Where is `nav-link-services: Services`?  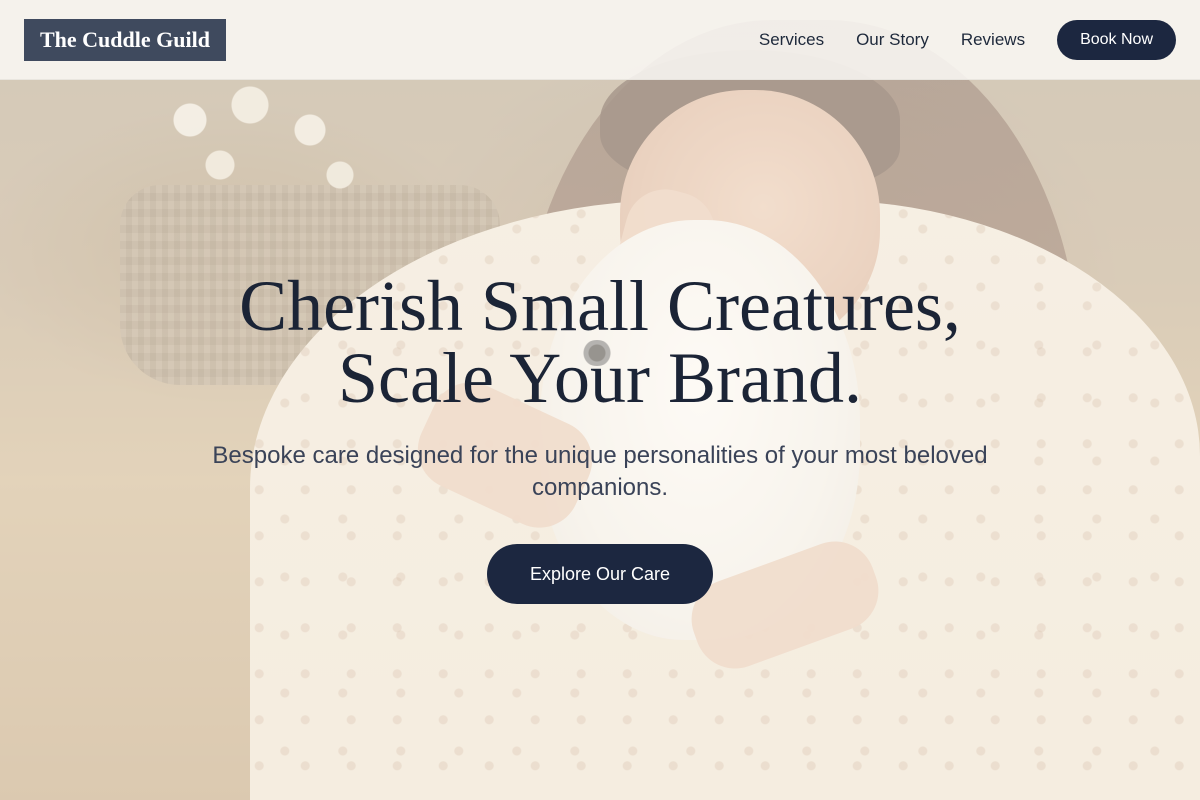
nav-link-services: Services is located at coordinates (791, 40).